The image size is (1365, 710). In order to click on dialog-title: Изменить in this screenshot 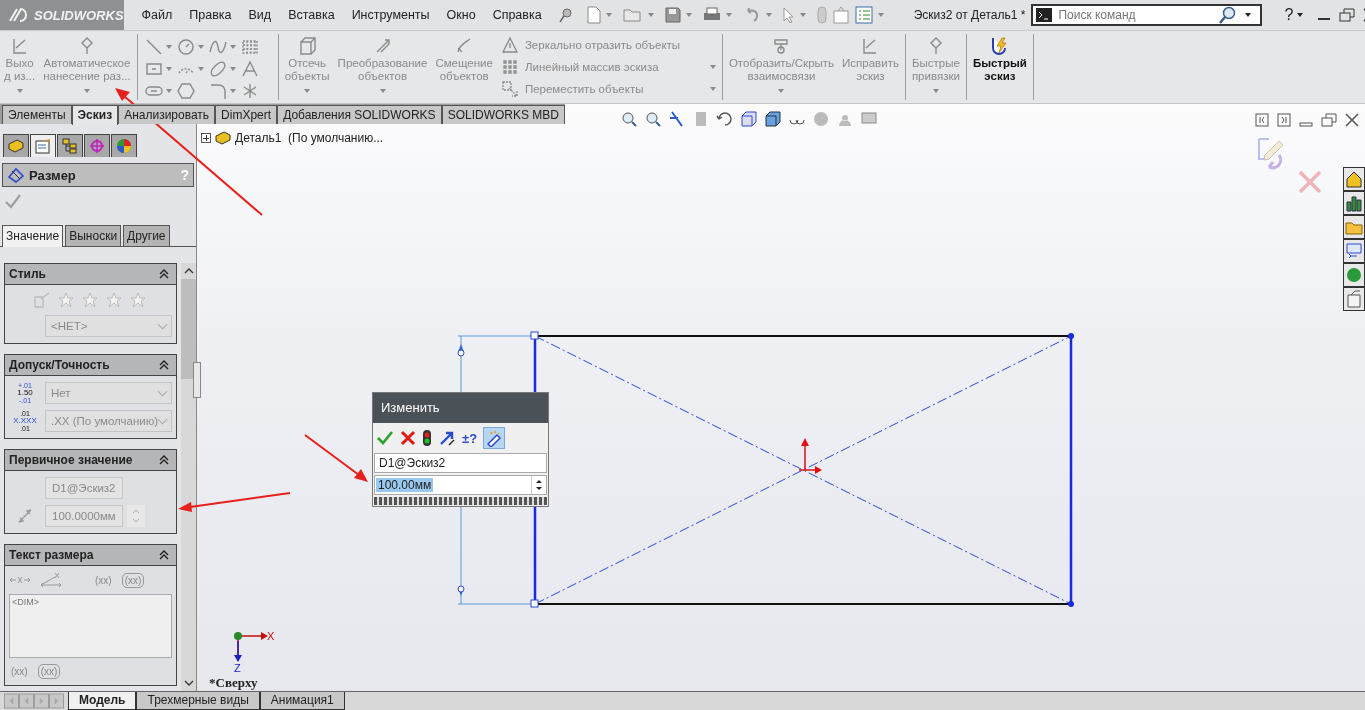, I will do `click(460, 408)`.